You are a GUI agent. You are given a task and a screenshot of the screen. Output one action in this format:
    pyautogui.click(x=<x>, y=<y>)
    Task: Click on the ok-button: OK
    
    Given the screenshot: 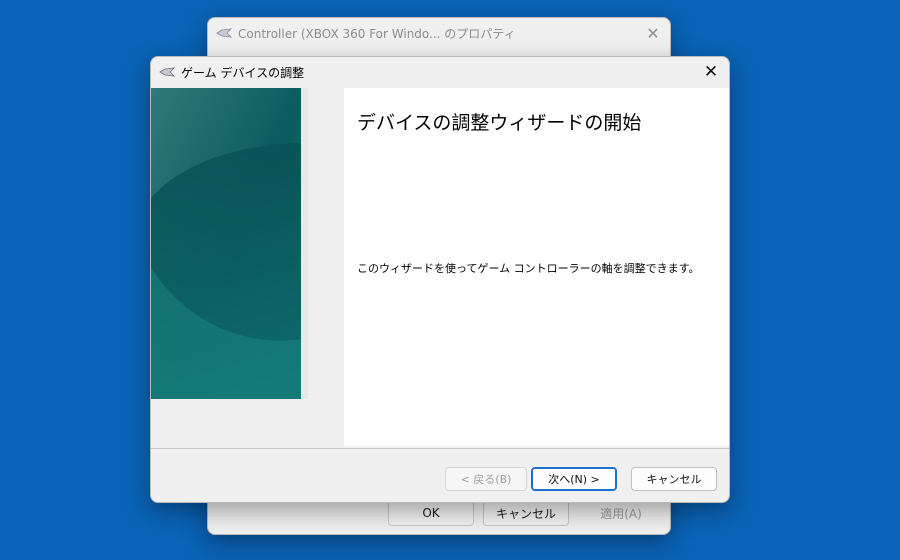 What is the action you would take?
    pyautogui.click(x=431, y=513)
    